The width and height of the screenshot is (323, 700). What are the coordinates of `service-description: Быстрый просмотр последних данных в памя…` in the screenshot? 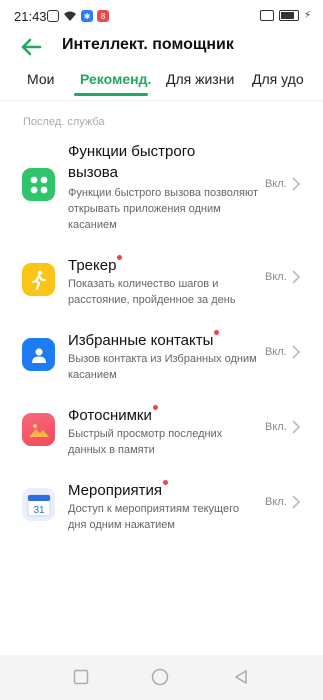 It's located at (145, 442).